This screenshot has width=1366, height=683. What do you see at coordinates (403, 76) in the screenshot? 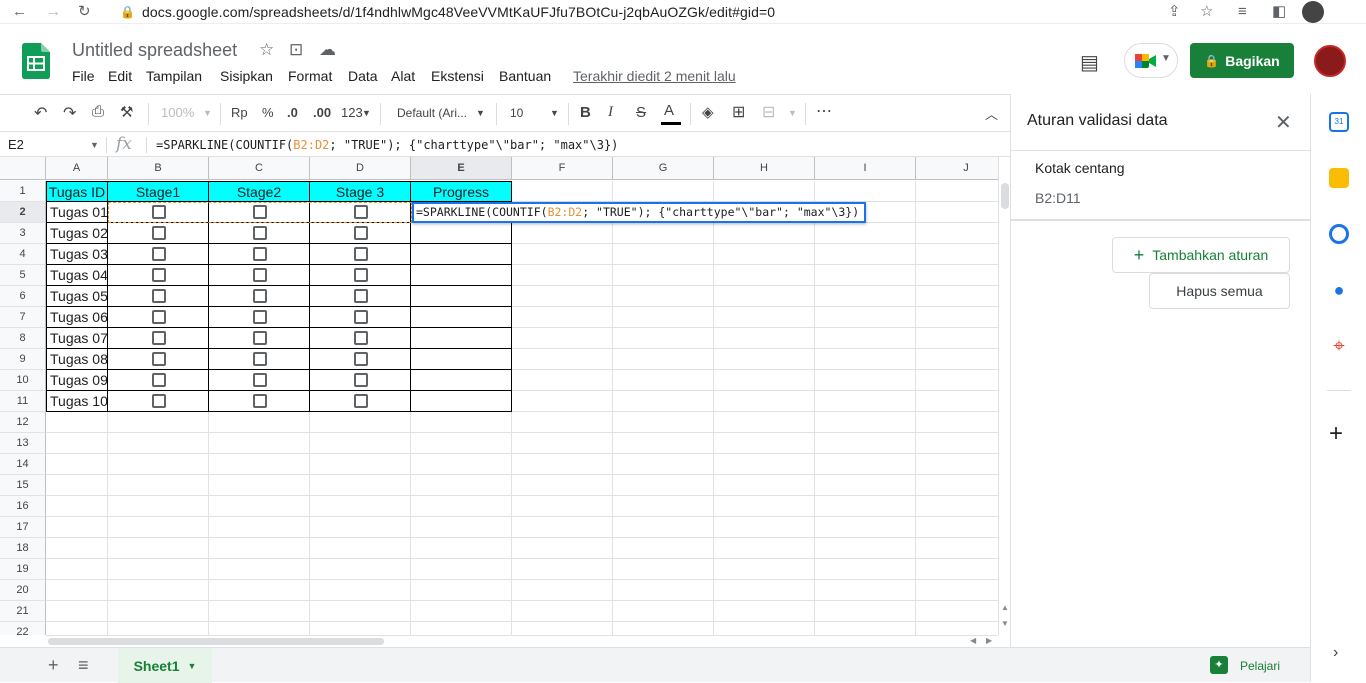
I see `menu-tools: Alat` at bounding box center [403, 76].